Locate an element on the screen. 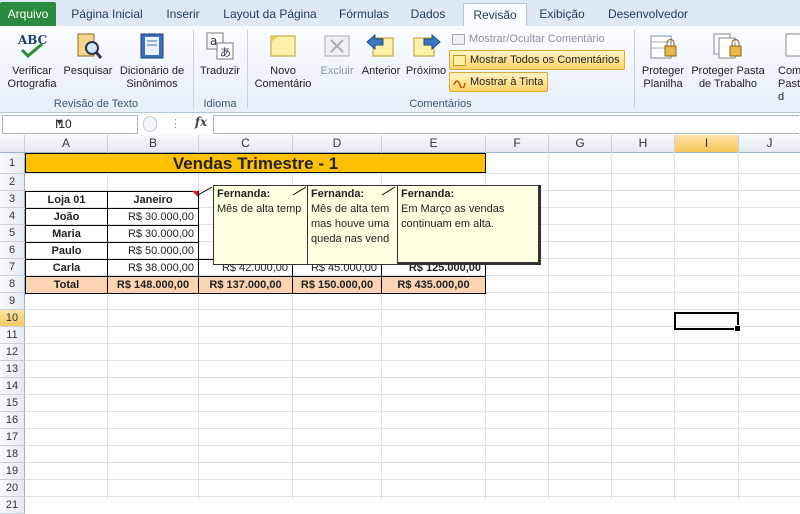  previous-comment-button: Anterior is located at coordinates (381, 54).